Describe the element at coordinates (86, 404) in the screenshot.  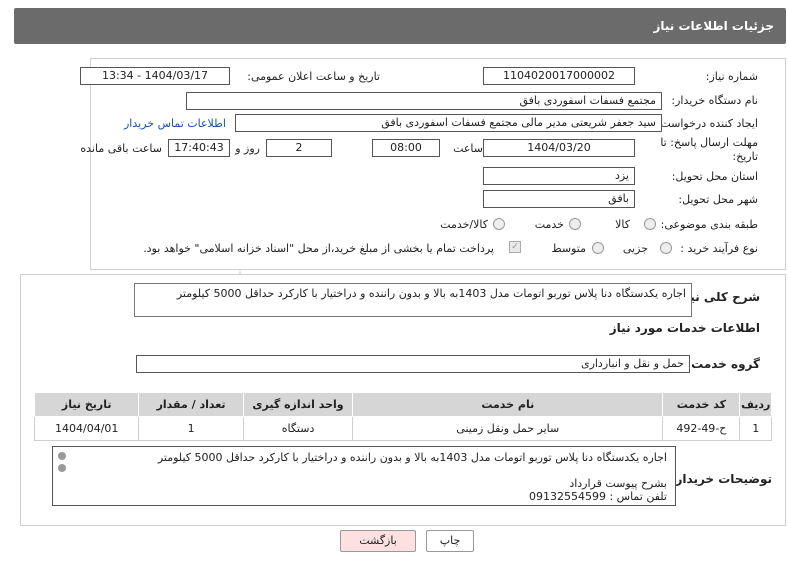
I see `col-date: تاریخ نیاز` at that location.